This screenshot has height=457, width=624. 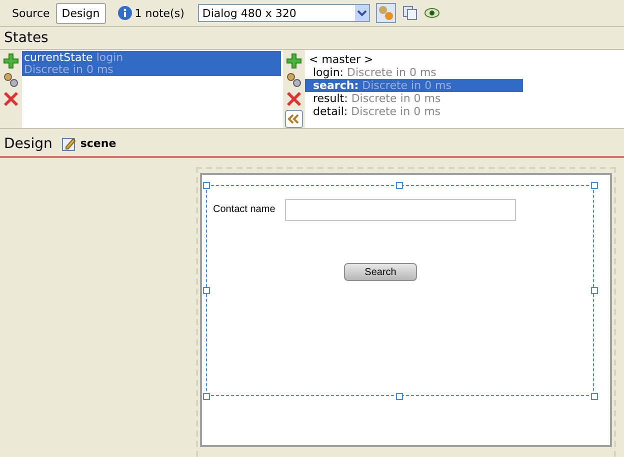 I want to click on copy-icon, so click(x=410, y=13).